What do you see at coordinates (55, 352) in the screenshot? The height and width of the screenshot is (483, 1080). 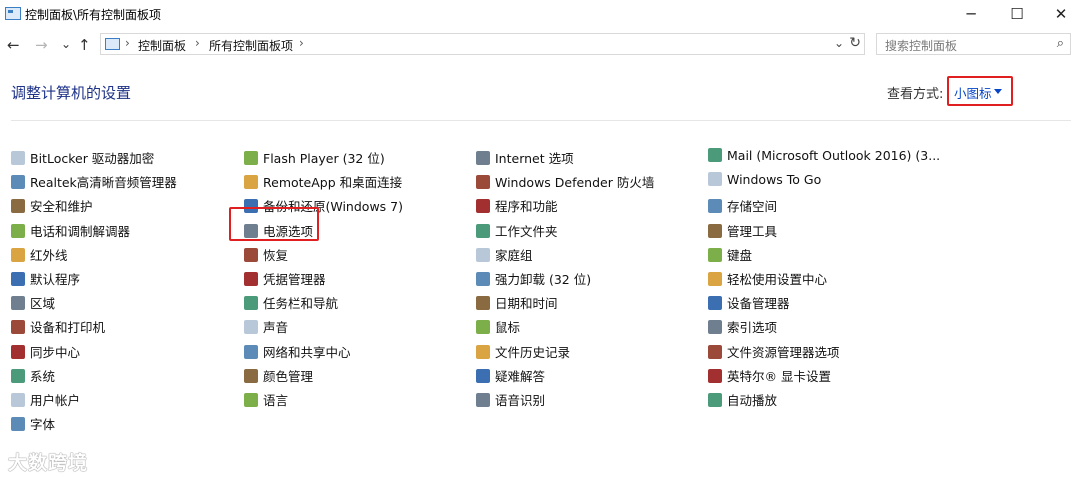 I see `control-panel-item-label: 同步中心` at bounding box center [55, 352].